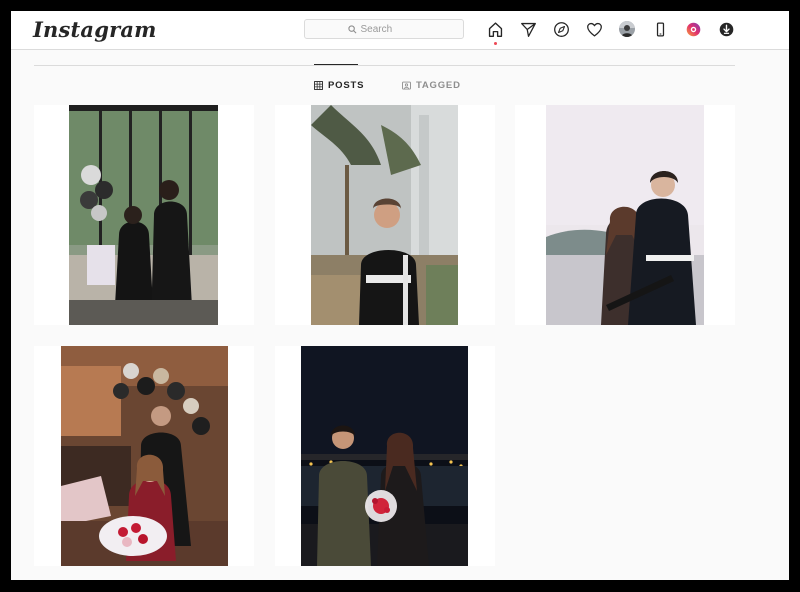 Image resolution: width=800 pixels, height=592 pixels. I want to click on search-icon, so click(351, 28).